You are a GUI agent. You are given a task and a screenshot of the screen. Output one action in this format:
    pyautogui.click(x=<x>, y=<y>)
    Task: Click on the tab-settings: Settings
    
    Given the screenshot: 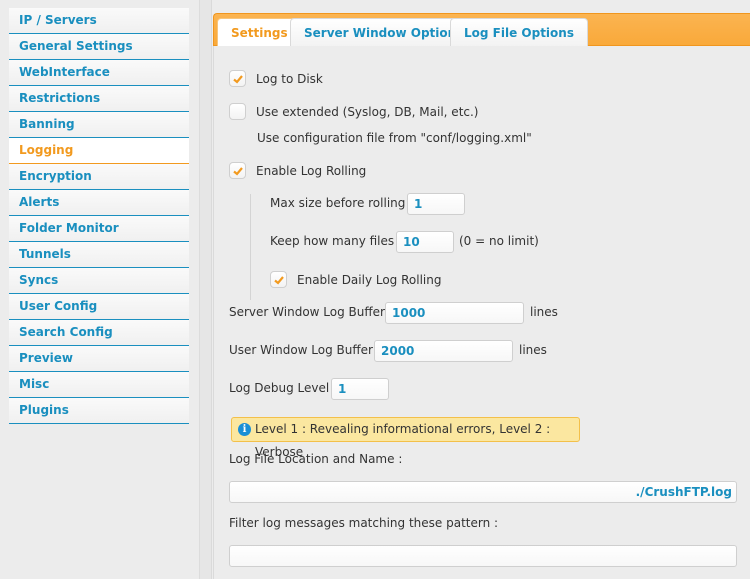 What is the action you would take?
    pyautogui.click(x=259, y=32)
    